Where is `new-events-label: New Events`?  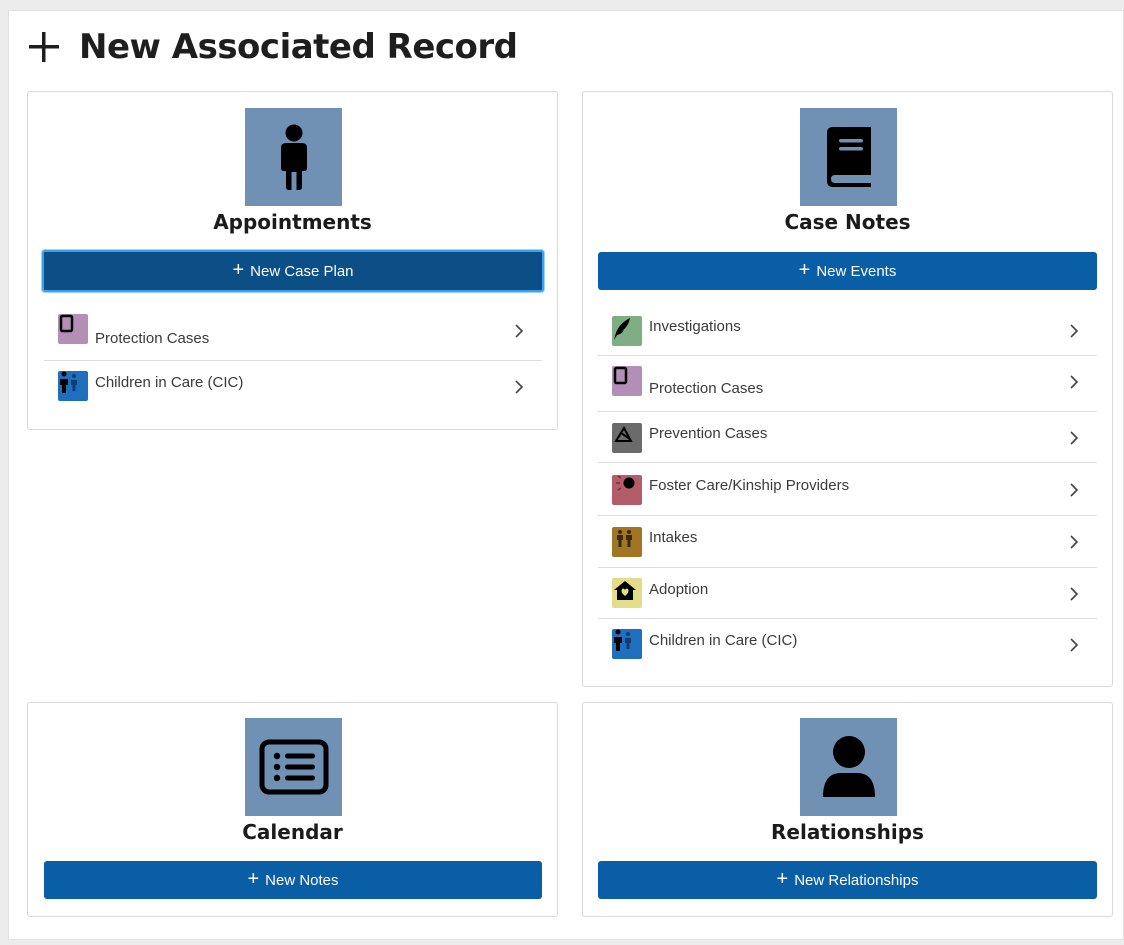 new-events-label: New Events is located at coordinates (856, 271).